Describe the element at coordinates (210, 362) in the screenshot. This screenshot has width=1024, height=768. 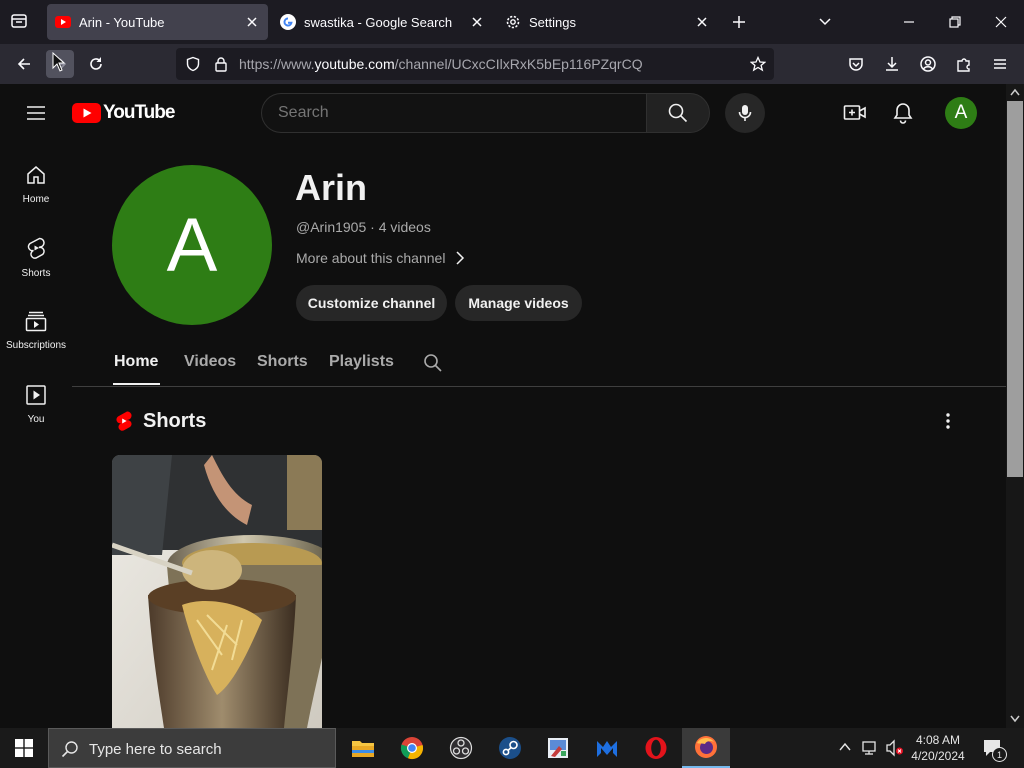
I see `tab-videos: Videos` at that location.